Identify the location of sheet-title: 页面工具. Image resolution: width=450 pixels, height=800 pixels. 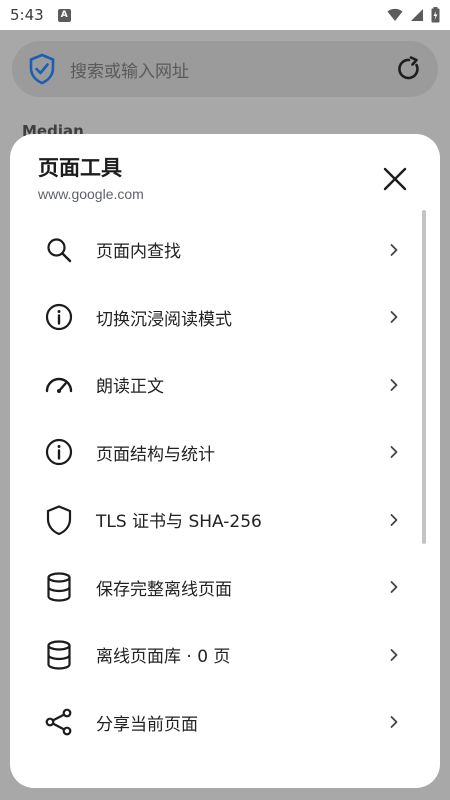
(80, 168).